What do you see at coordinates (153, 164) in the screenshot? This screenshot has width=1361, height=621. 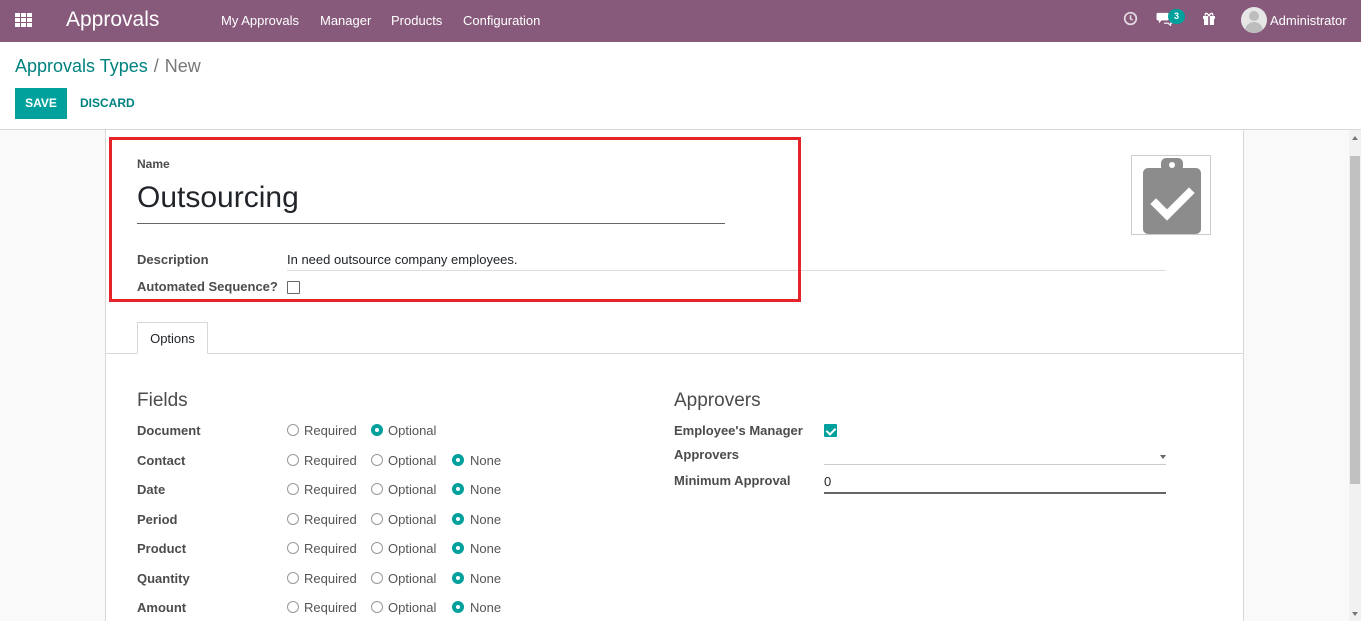 I see `name-label: Name` at bounding box center [153, 164].